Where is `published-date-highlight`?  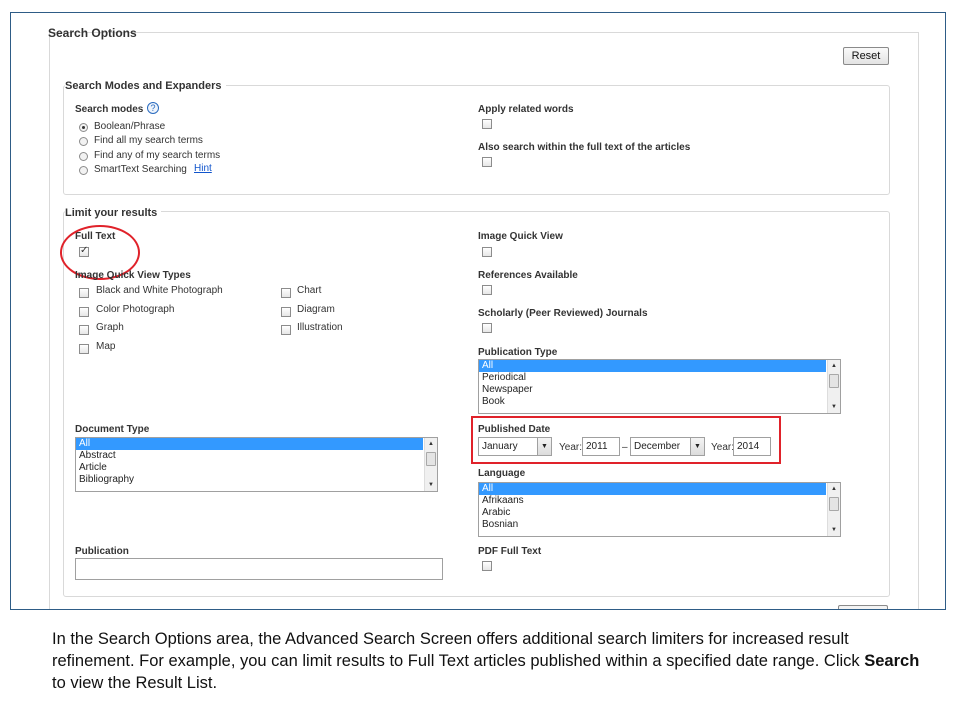 published-date-highlight is located at coordinates (626, 440).